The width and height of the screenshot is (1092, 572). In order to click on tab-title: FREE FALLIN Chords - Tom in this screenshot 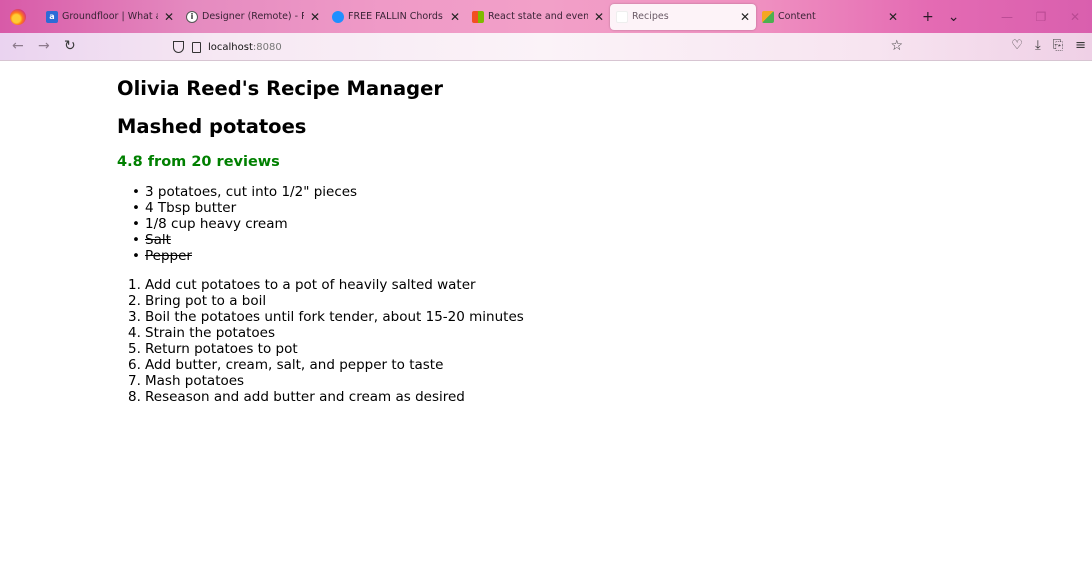, I will do `click(396, 16)`.